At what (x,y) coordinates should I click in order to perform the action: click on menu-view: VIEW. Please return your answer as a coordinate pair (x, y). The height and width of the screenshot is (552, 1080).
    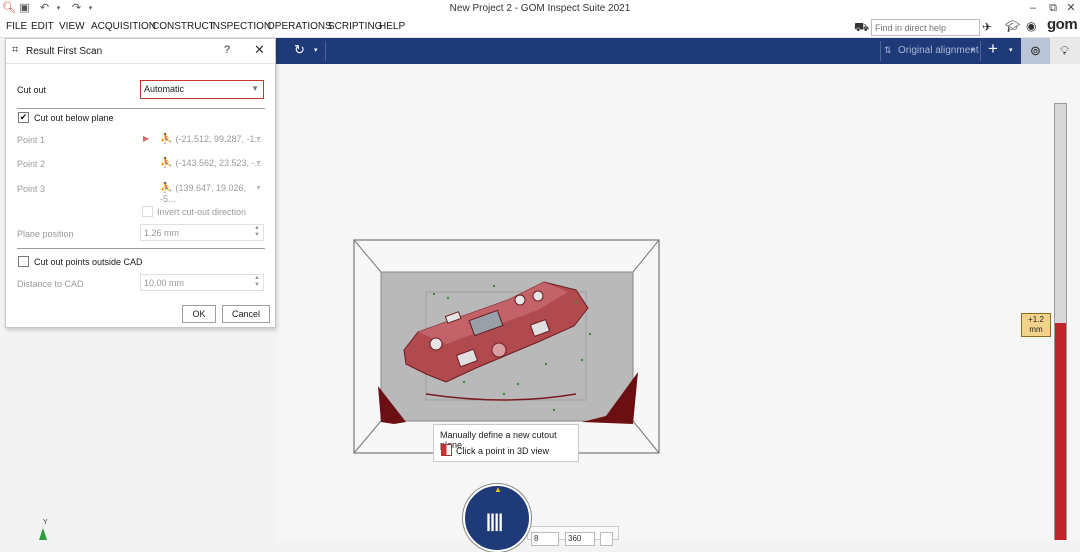
    Looking at the image, I should click on (72, 26).